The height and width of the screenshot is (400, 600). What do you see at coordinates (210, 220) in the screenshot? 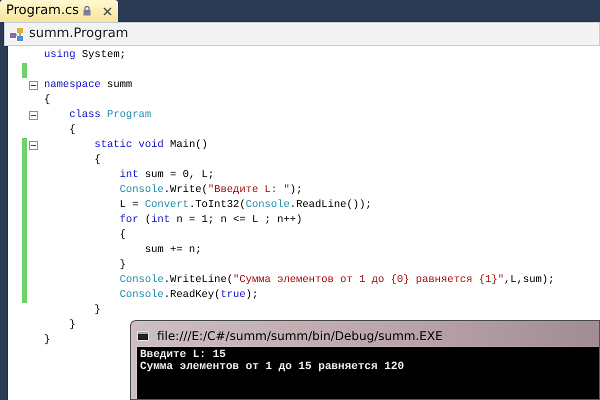
I see `code-line: for (int n = 1; n <= L ; n++)` at bounding box center [210, 220].